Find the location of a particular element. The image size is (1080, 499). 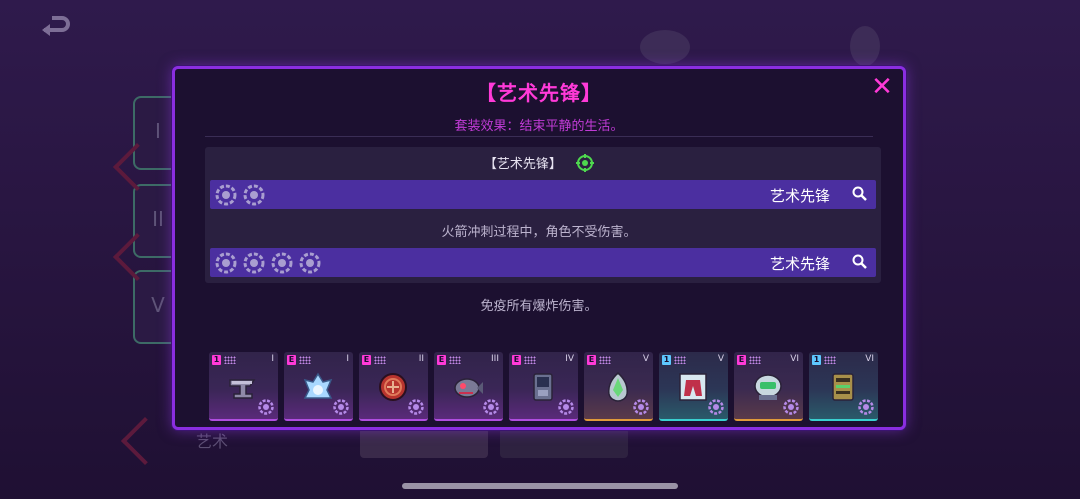

set-name-row: 【艺术先锋】 is located at coordinates (539, 162).